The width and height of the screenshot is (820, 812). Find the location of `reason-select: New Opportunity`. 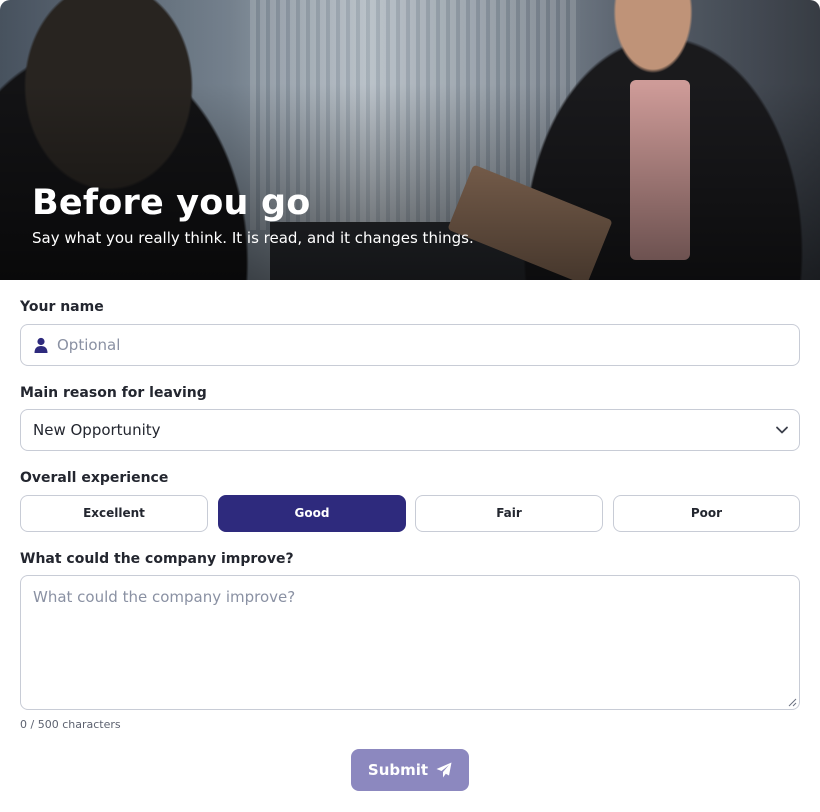

reason-select: New Opportunity is located at coordinates (410, 430).